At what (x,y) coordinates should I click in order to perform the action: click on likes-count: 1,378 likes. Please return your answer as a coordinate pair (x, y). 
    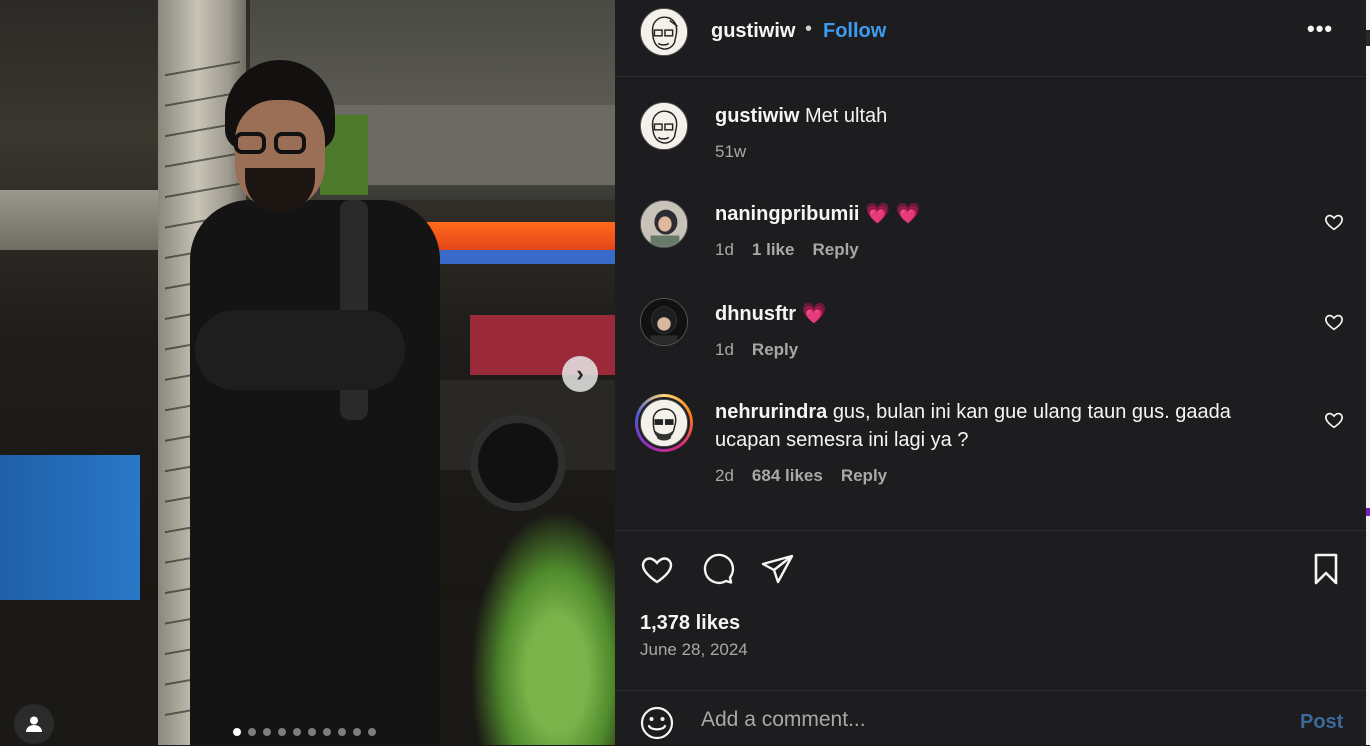
    Looking at the image, I should click on (690, 623).